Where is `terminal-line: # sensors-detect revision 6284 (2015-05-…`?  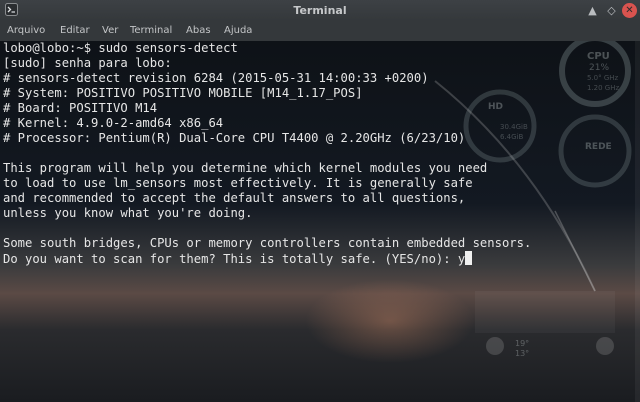
terminal-line: # sensors-detect revision 6284 (2015-05-… is located at coordinates (216, 78).